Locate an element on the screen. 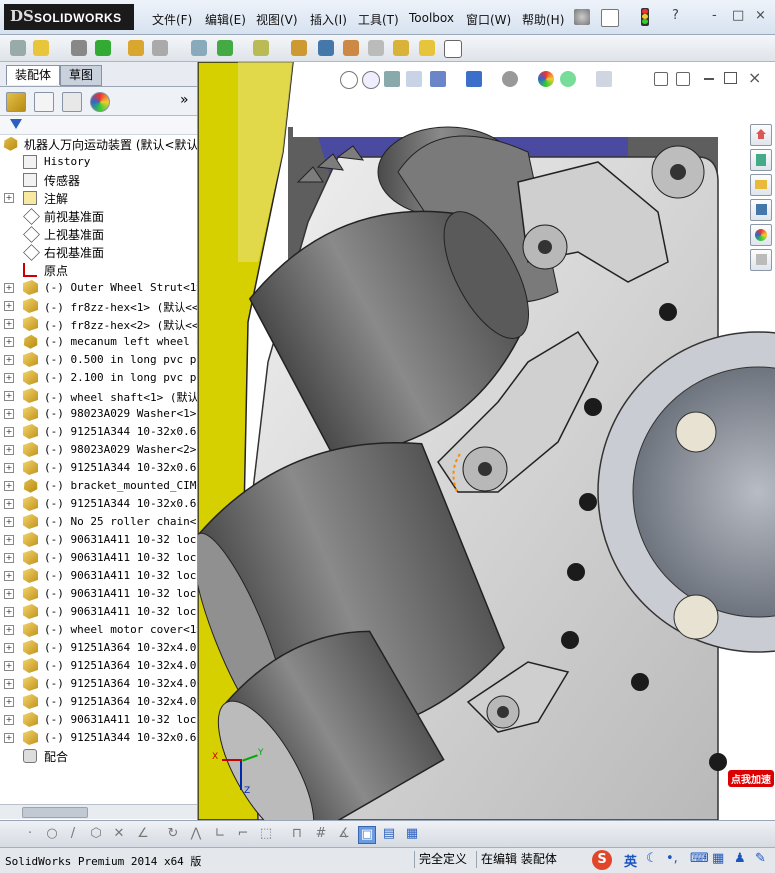 The height and width of the screenshot is (873, 775). tree-item: 传感器 is located at coordinates (98, 180).